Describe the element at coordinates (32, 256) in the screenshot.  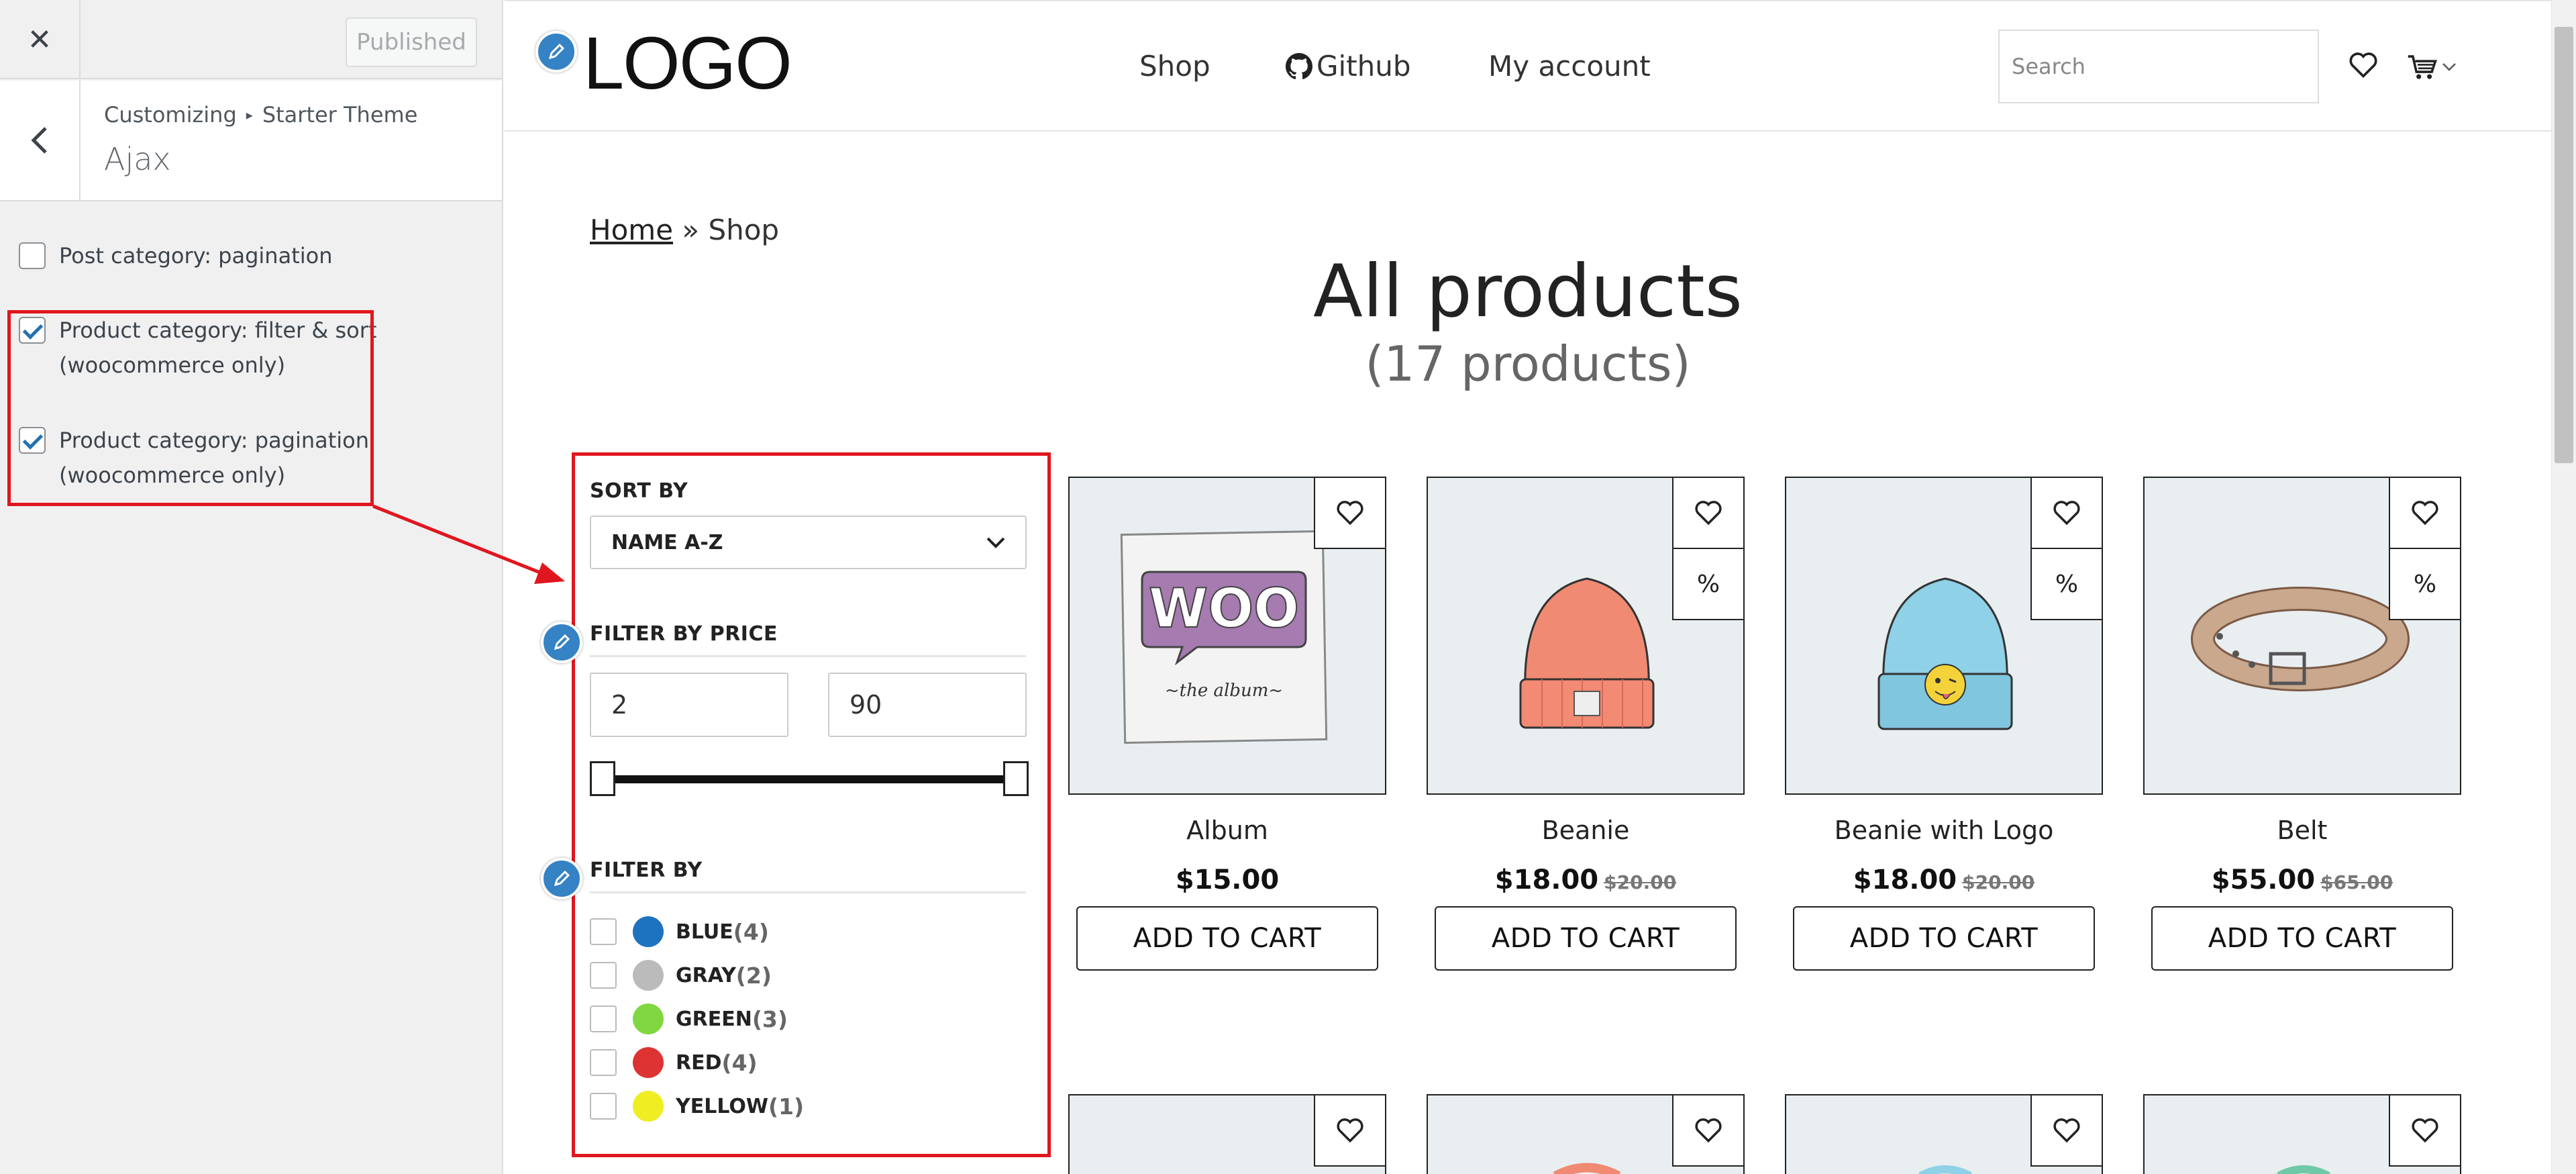
I see `post-pagination-checkbox` at that location.